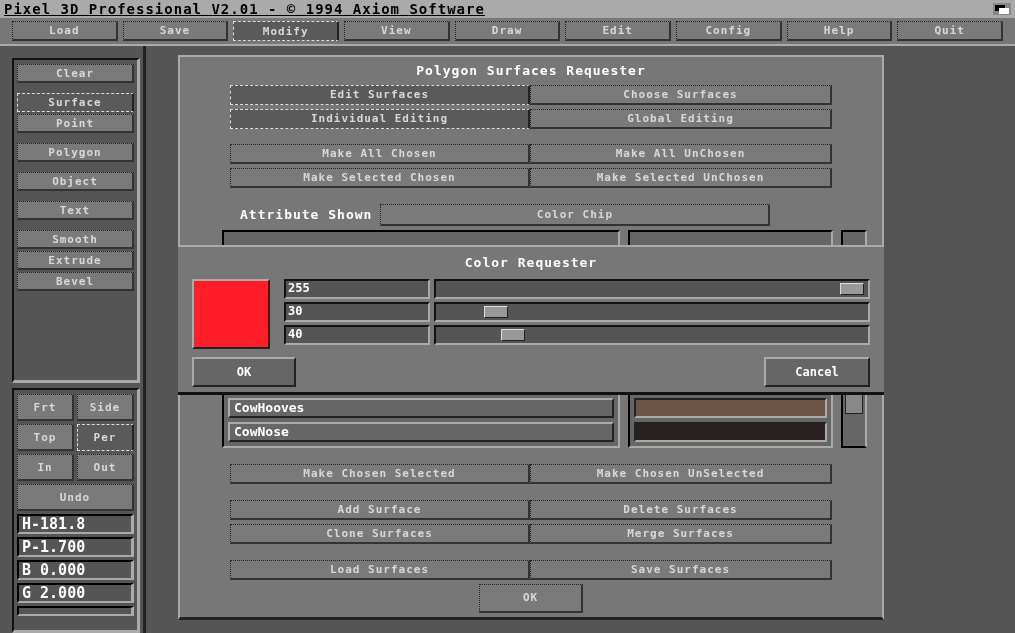 Image resolution: width=1015 pixels, height=633 pixels. What do you see at coordinates (421, 407) in the screenshot?
I see `surface-name-field: CowHooves` at bounding box center [421, 407].